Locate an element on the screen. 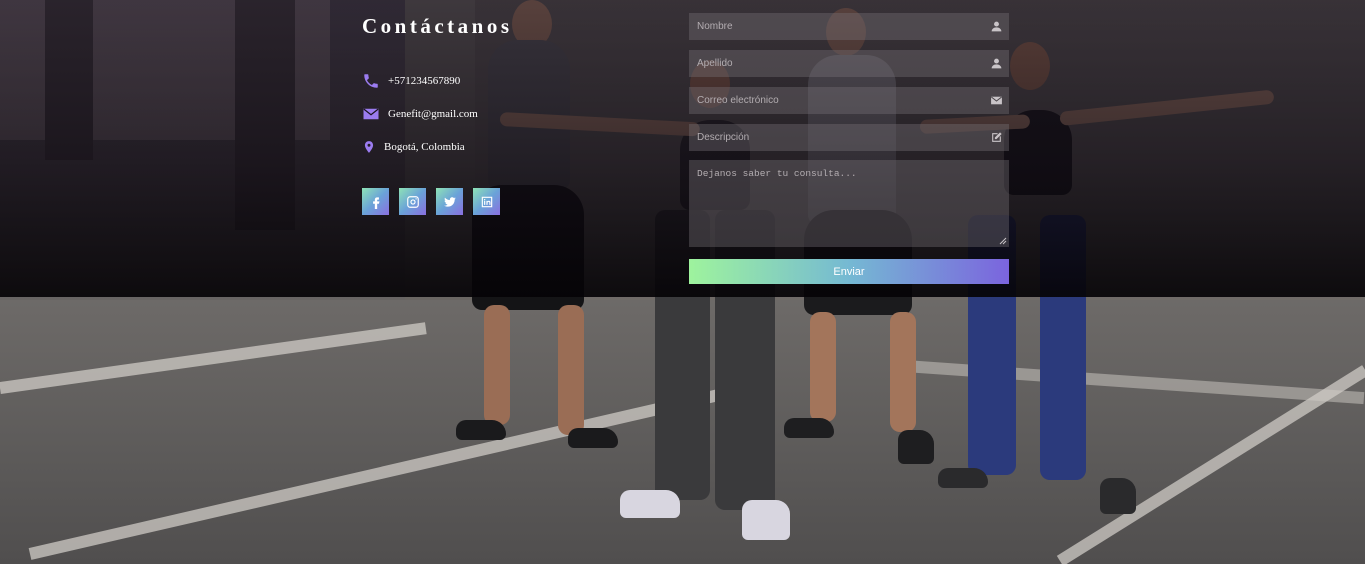 This screenshot has height=564, width=1365. description-field is located at coordinates (849, 137).